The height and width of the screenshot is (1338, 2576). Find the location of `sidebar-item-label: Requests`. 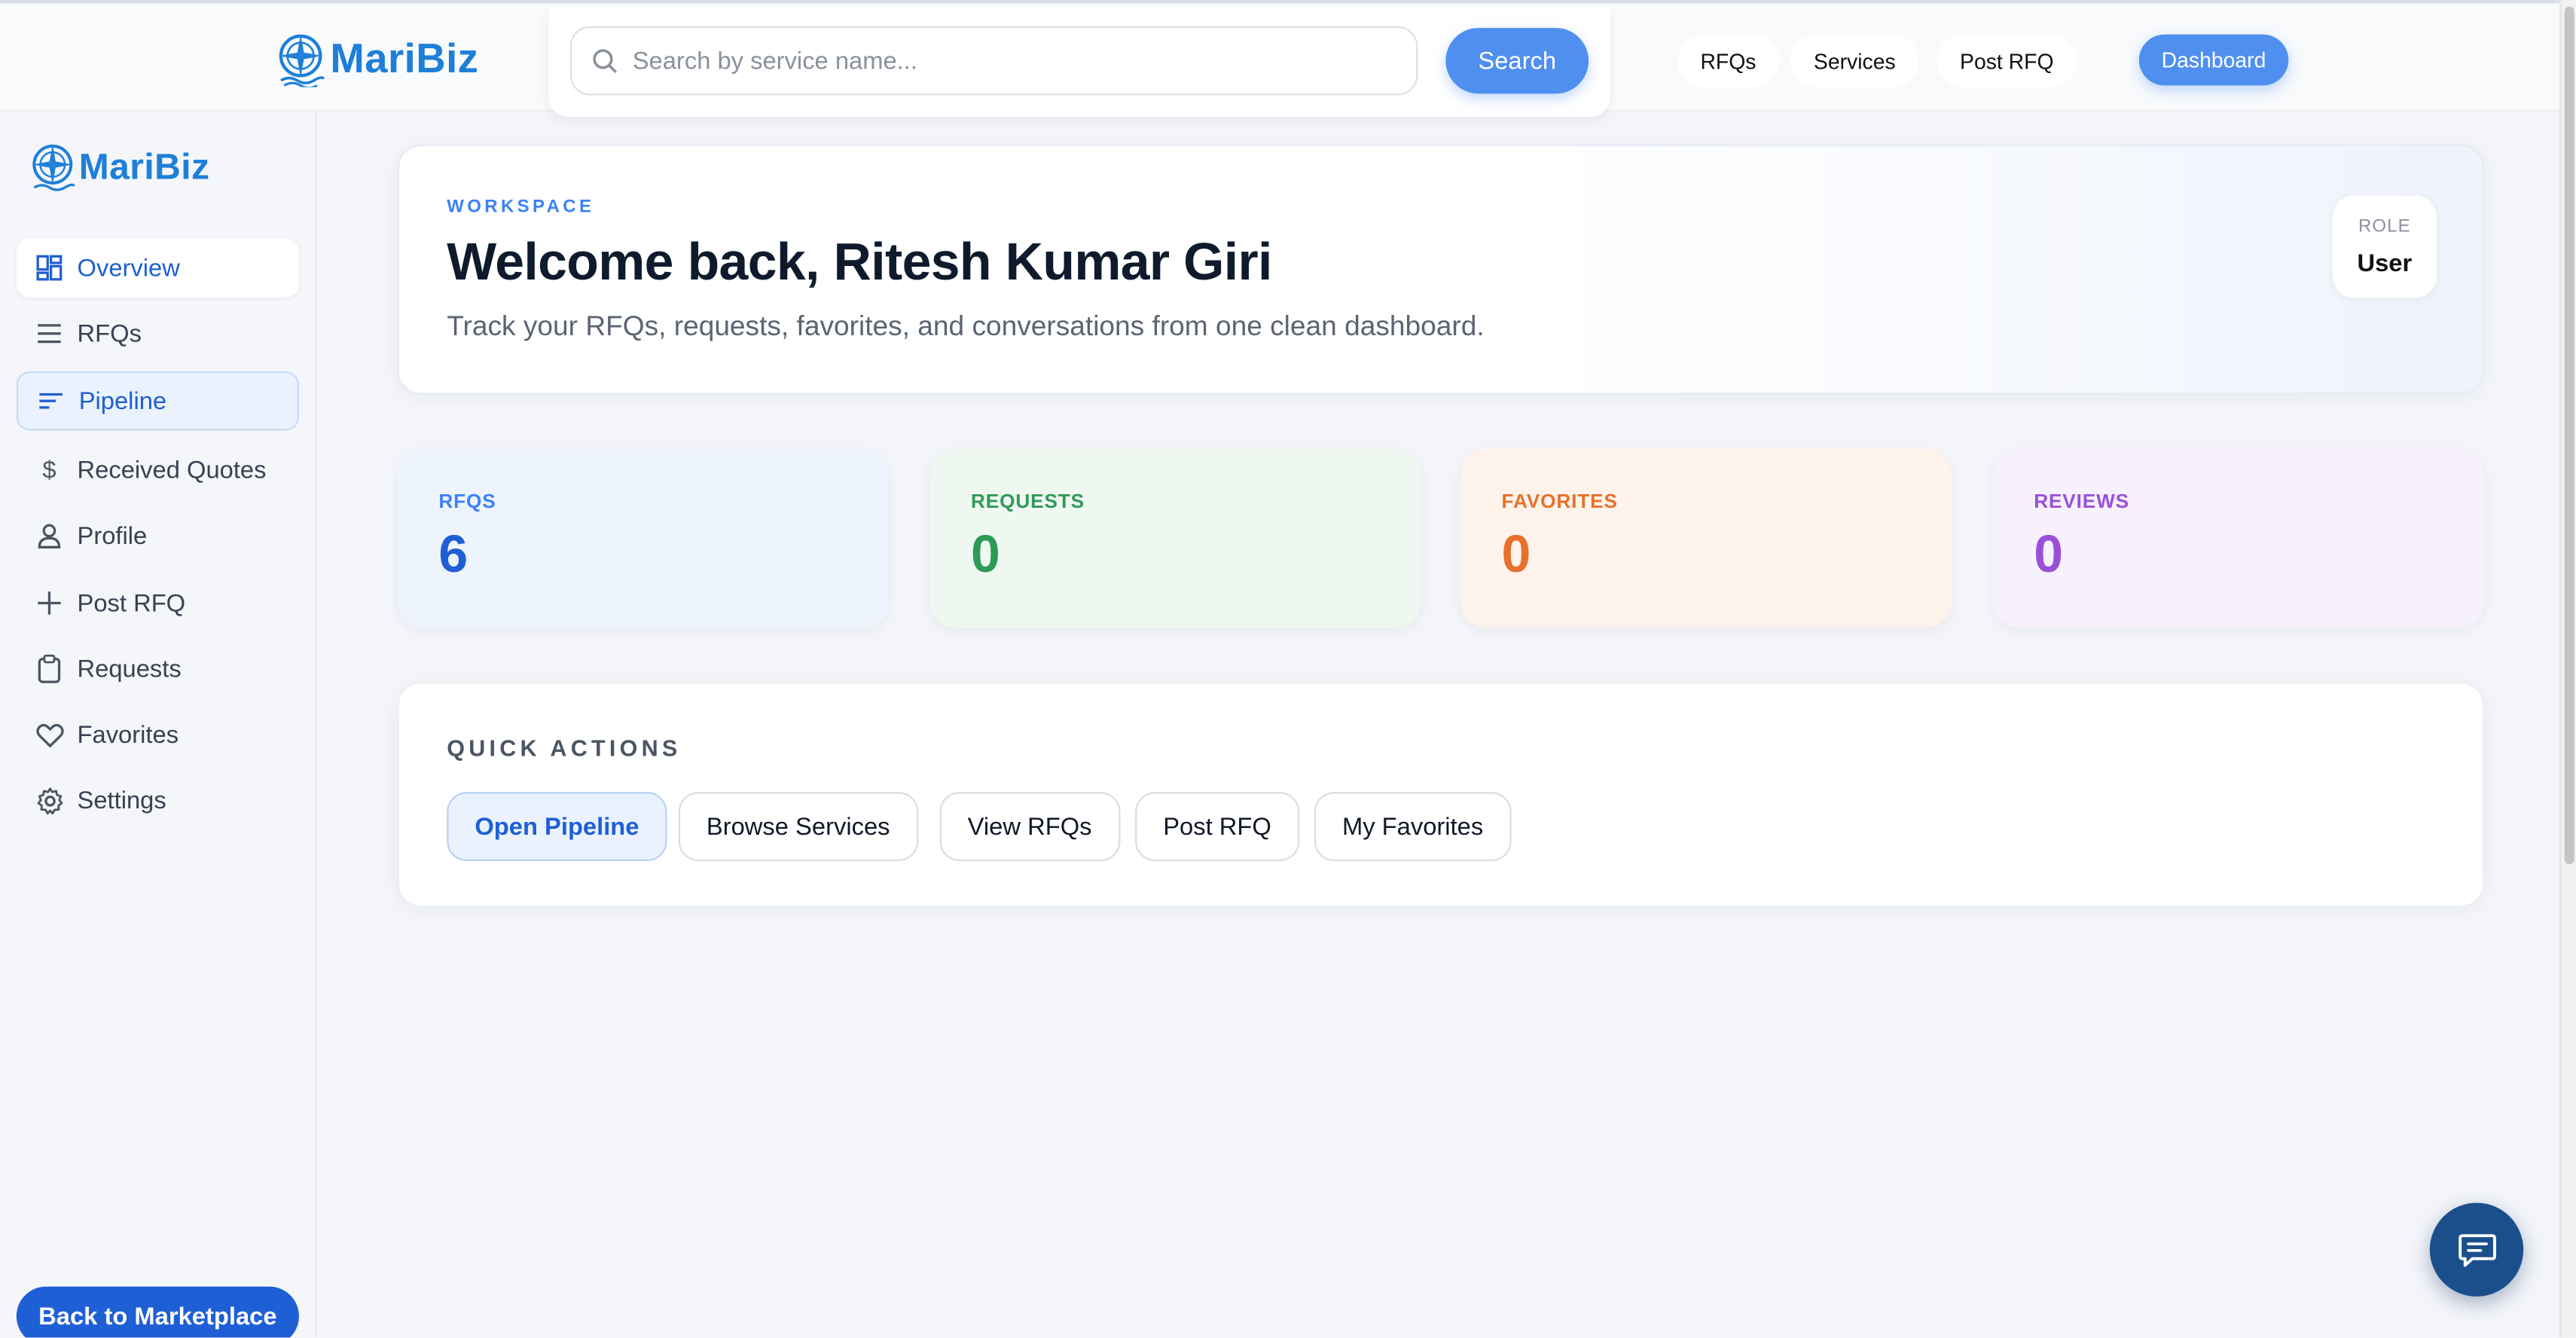

sidebar-item-label: Requests is located at coordinates (130, 669).